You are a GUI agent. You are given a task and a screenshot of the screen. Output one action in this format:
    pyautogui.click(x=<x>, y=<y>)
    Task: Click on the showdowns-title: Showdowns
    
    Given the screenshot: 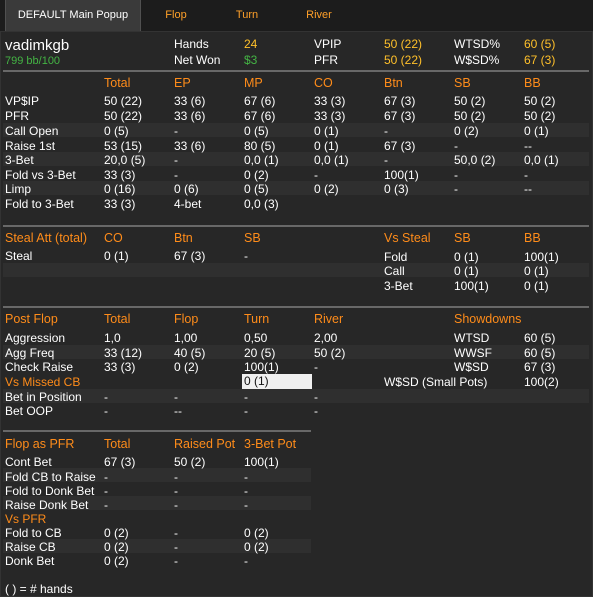 What is the action you would take?
    pyautogui.click(x=488, y=319)
    